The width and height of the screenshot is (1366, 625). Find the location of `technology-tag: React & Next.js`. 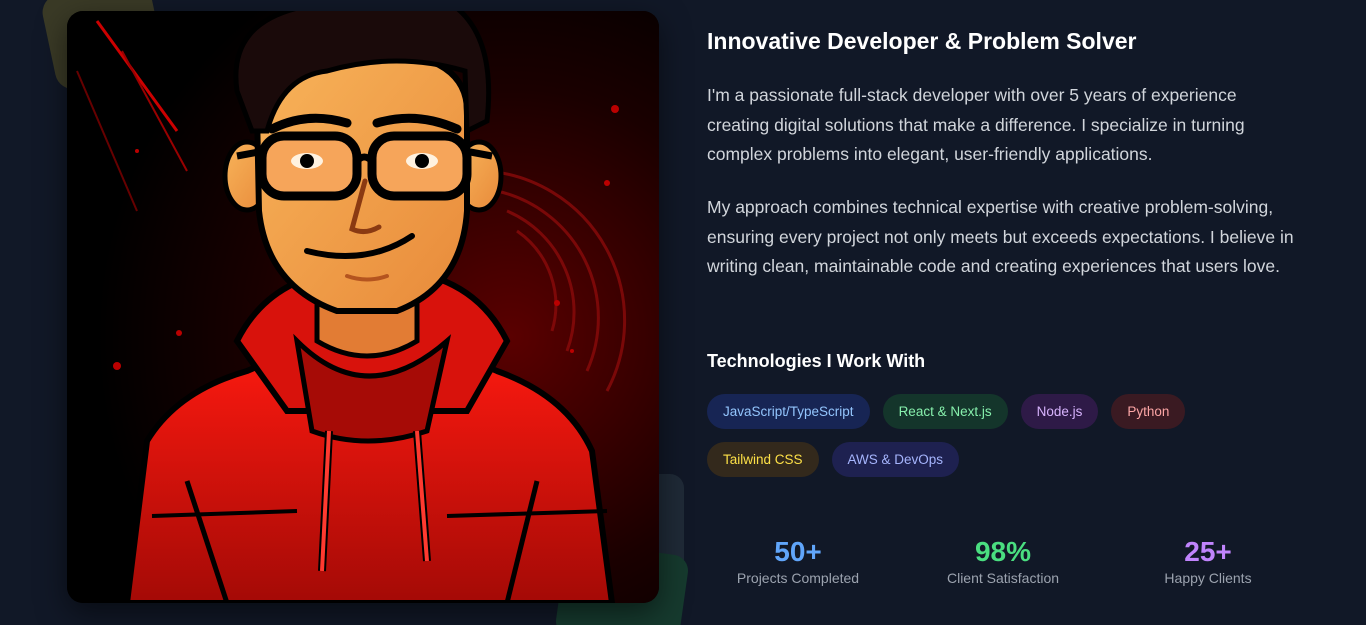

technology-tag: React & Next.js is located at coordinates (945, 411).